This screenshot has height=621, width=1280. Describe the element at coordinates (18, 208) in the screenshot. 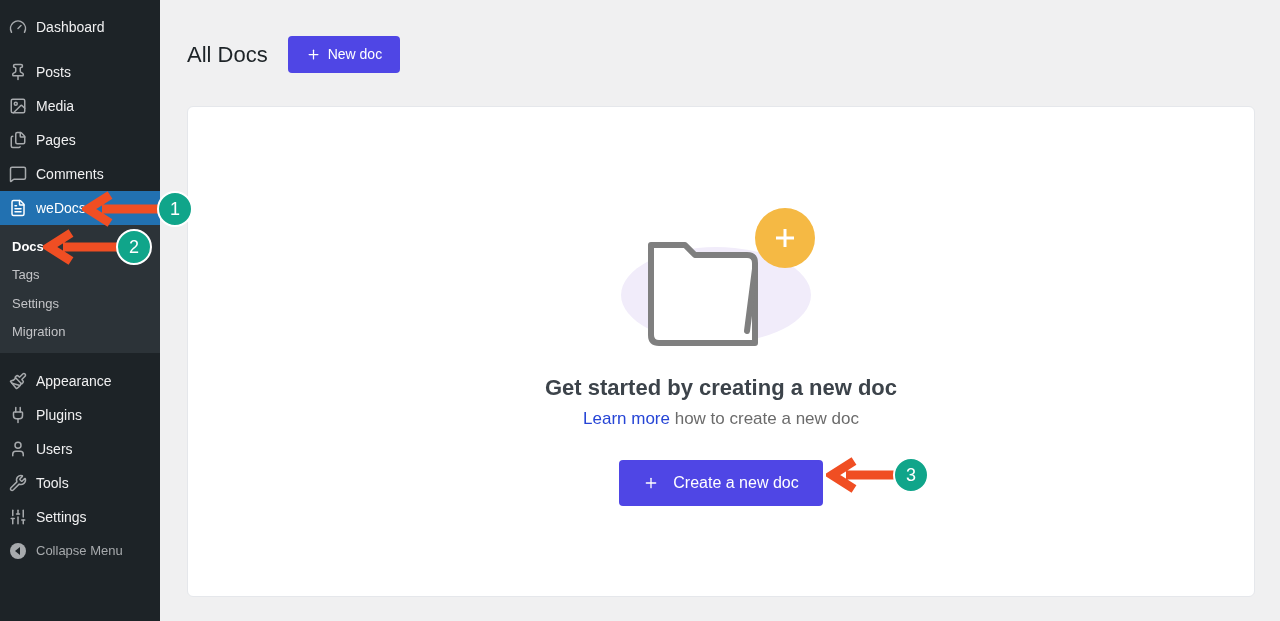

I see `document-icon` at that location.